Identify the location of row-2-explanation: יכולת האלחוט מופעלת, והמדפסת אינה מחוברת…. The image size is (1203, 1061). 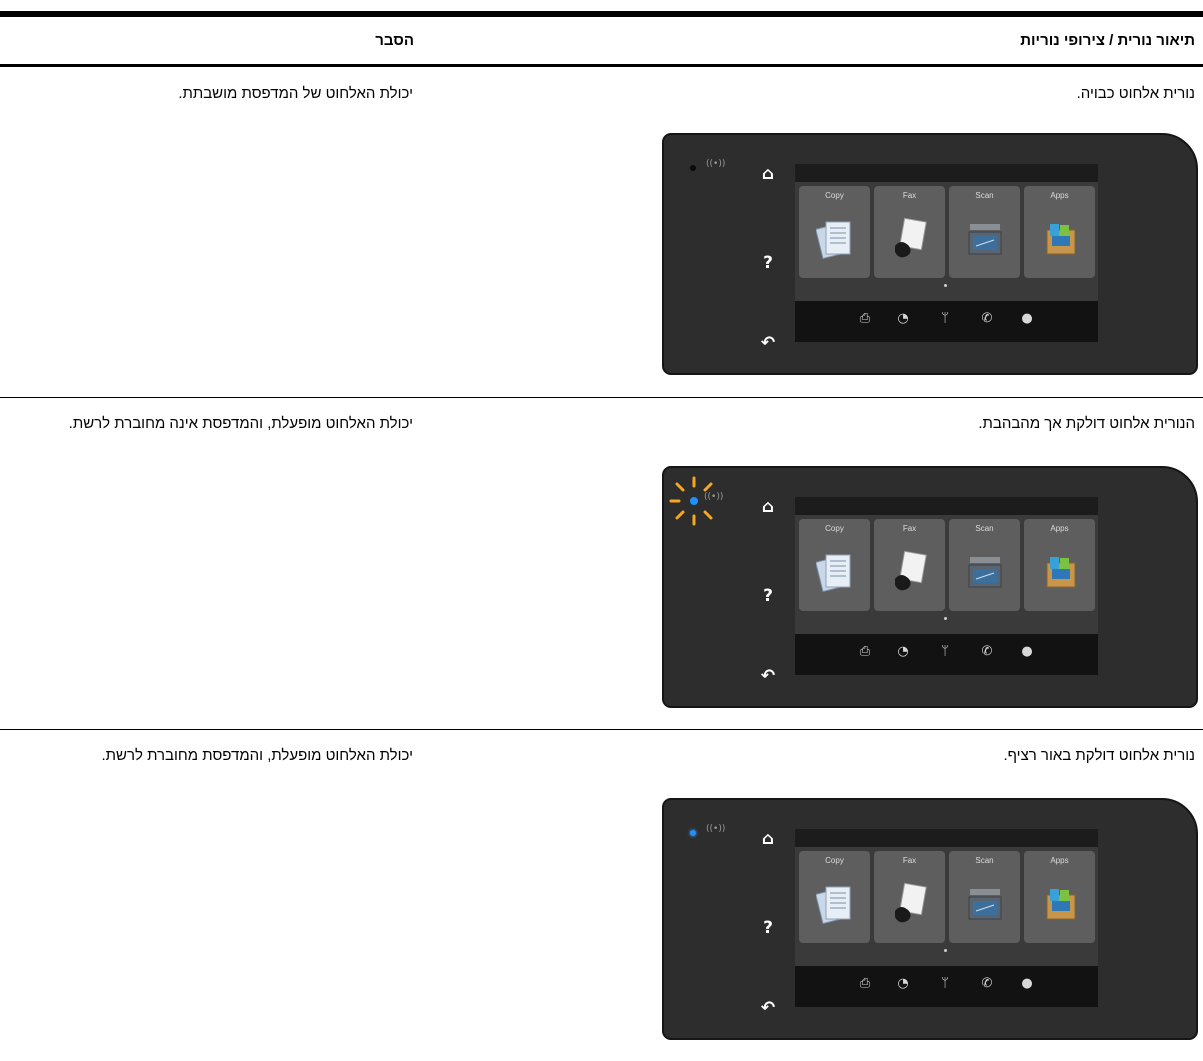
(240, 423).